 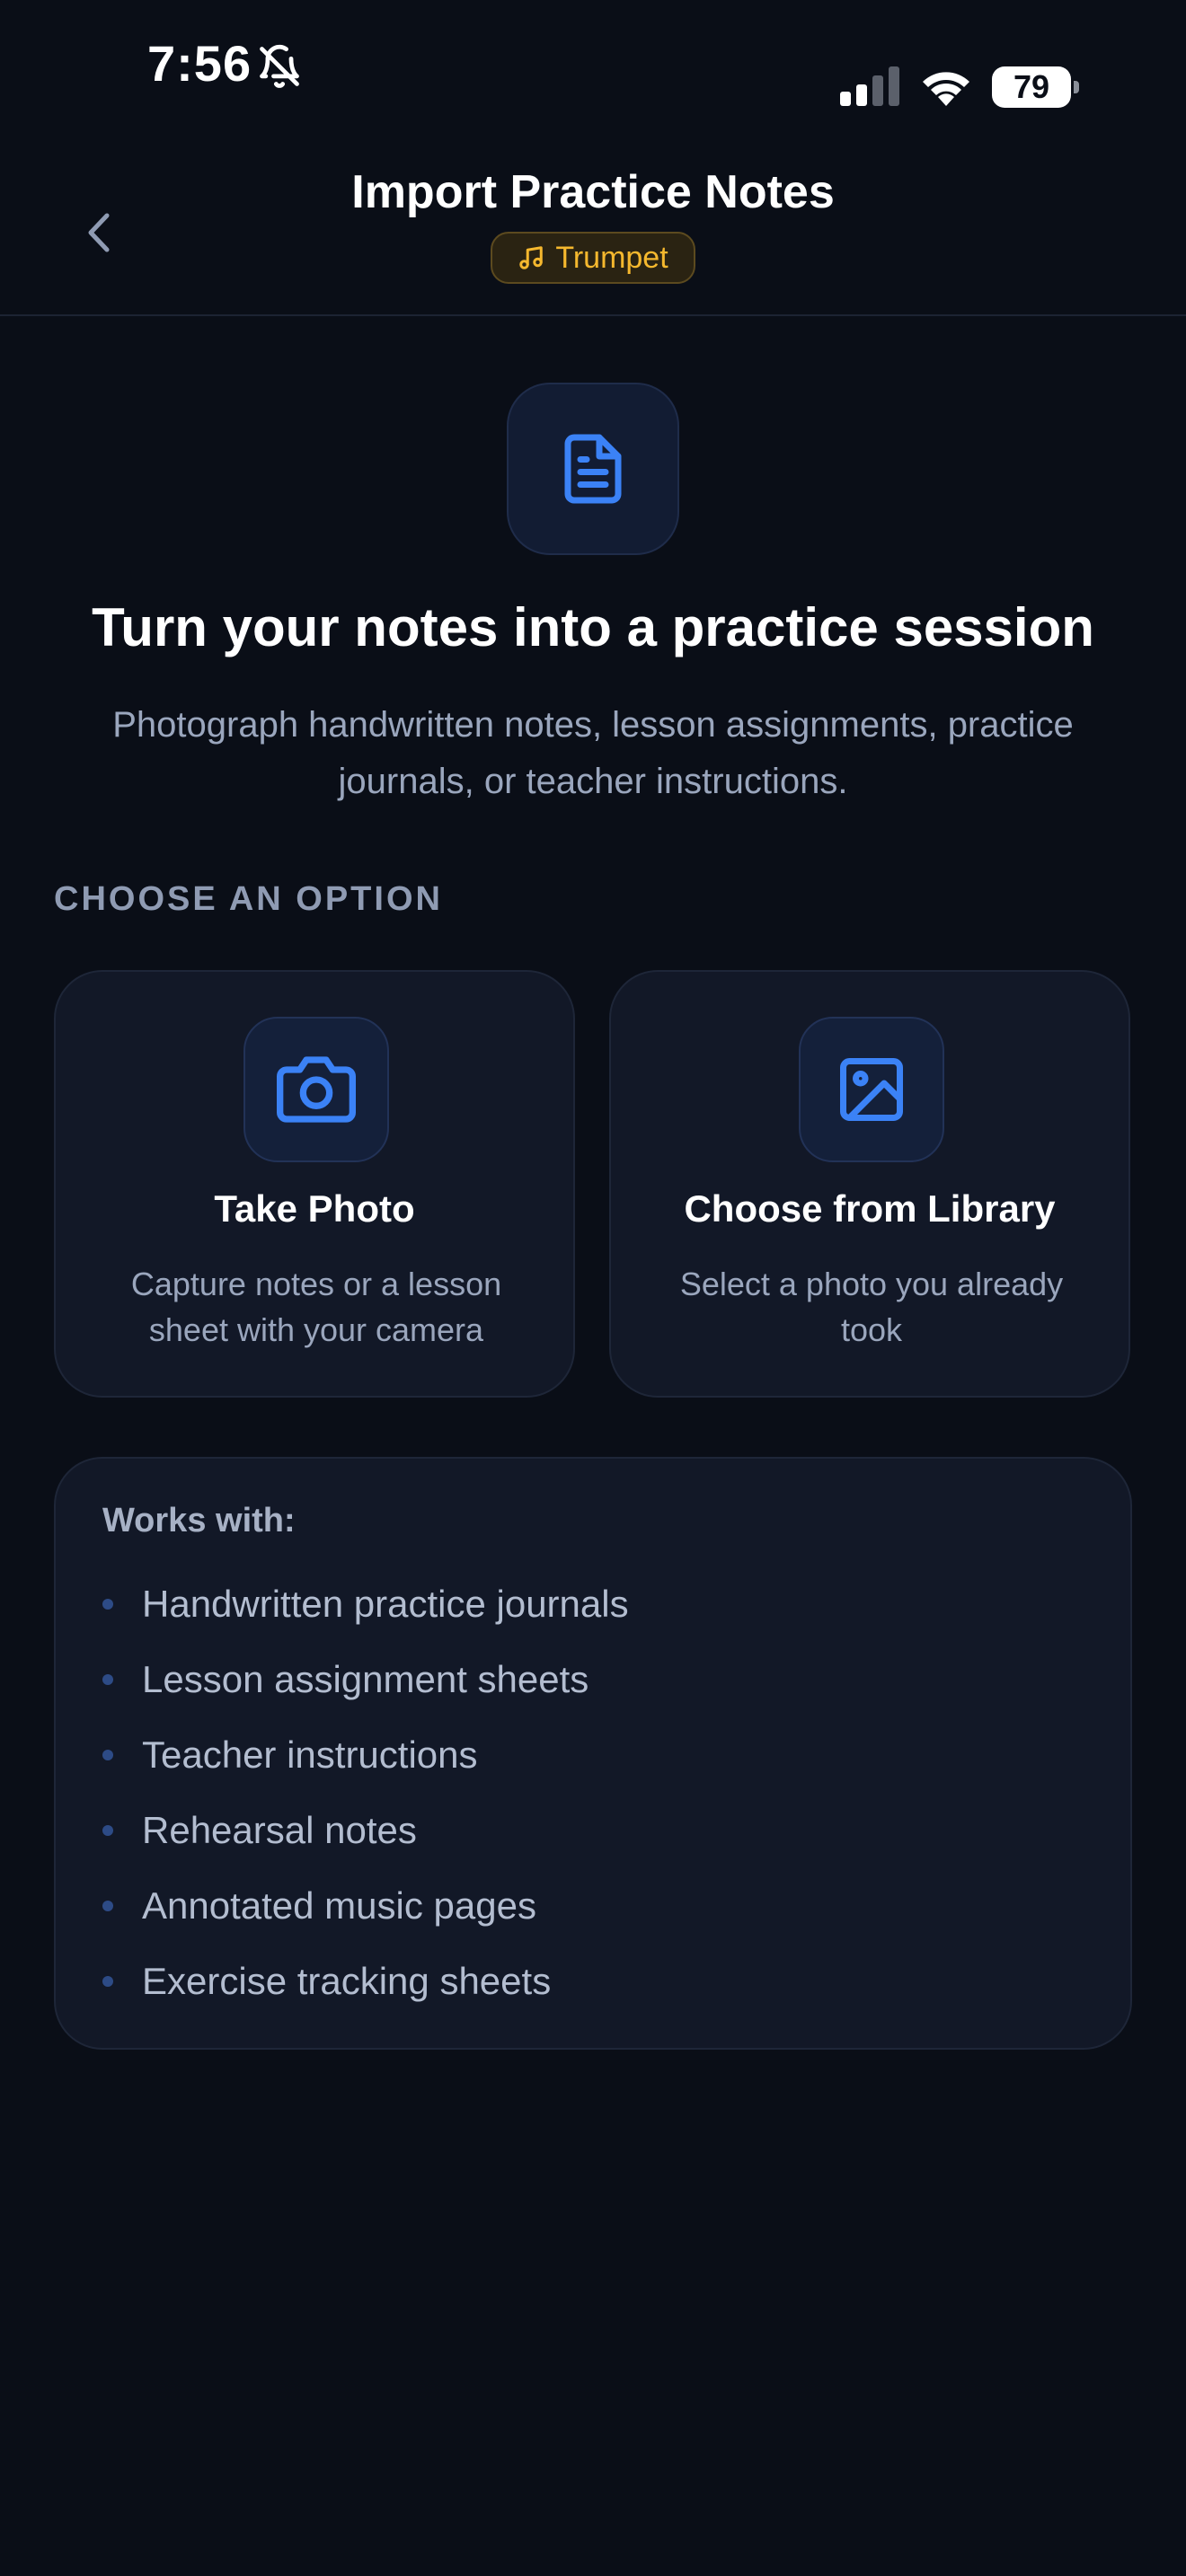 I want to click on library-description: Select a photo you already took, so click(x=871, y=1307).